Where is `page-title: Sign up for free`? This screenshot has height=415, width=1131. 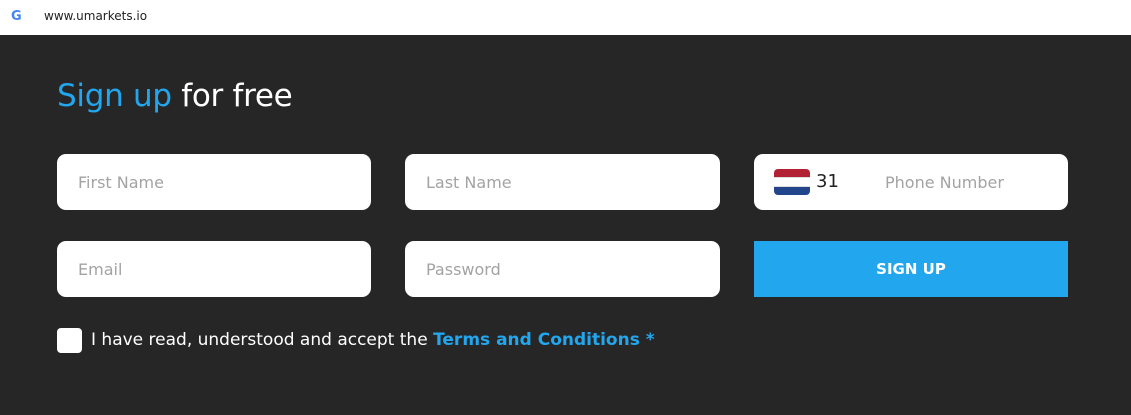 page-title: Sign up for free is located at coordinates (175, 96).